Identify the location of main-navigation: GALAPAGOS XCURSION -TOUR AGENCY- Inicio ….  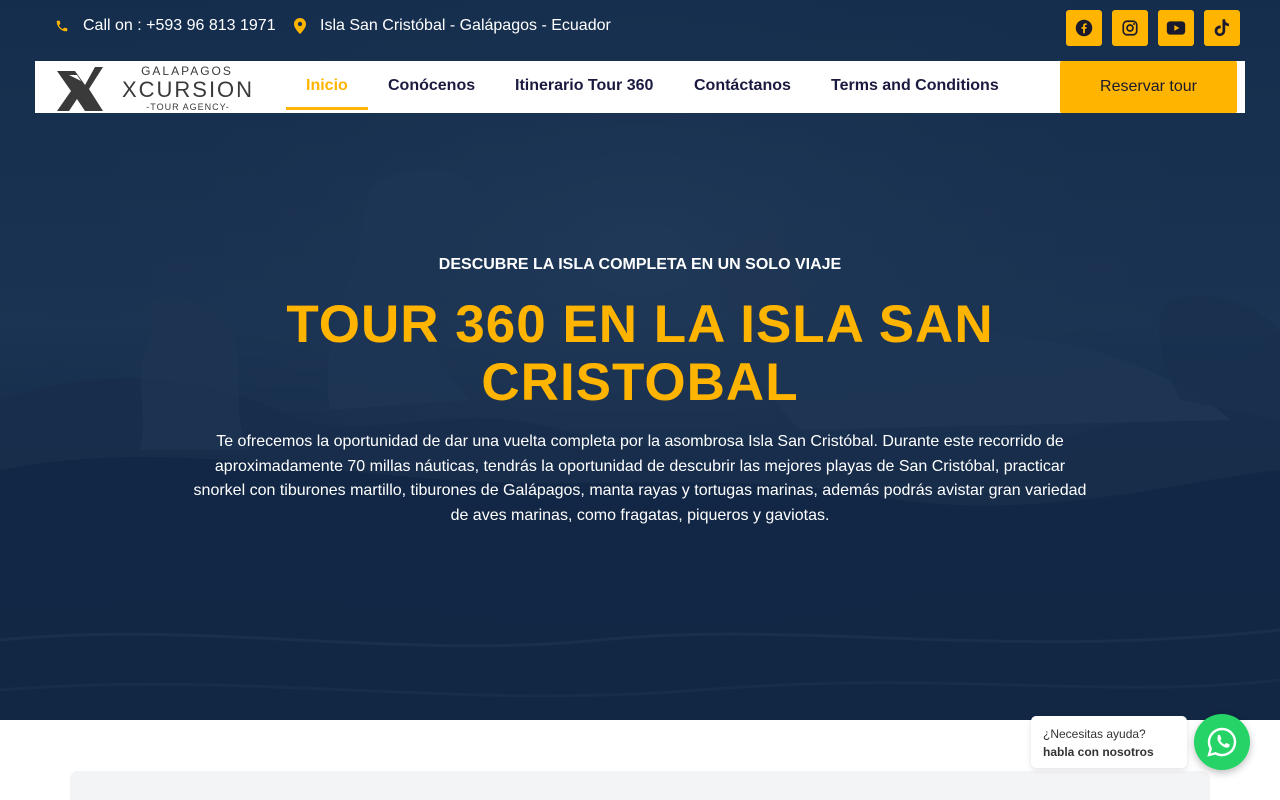
(640, 87).